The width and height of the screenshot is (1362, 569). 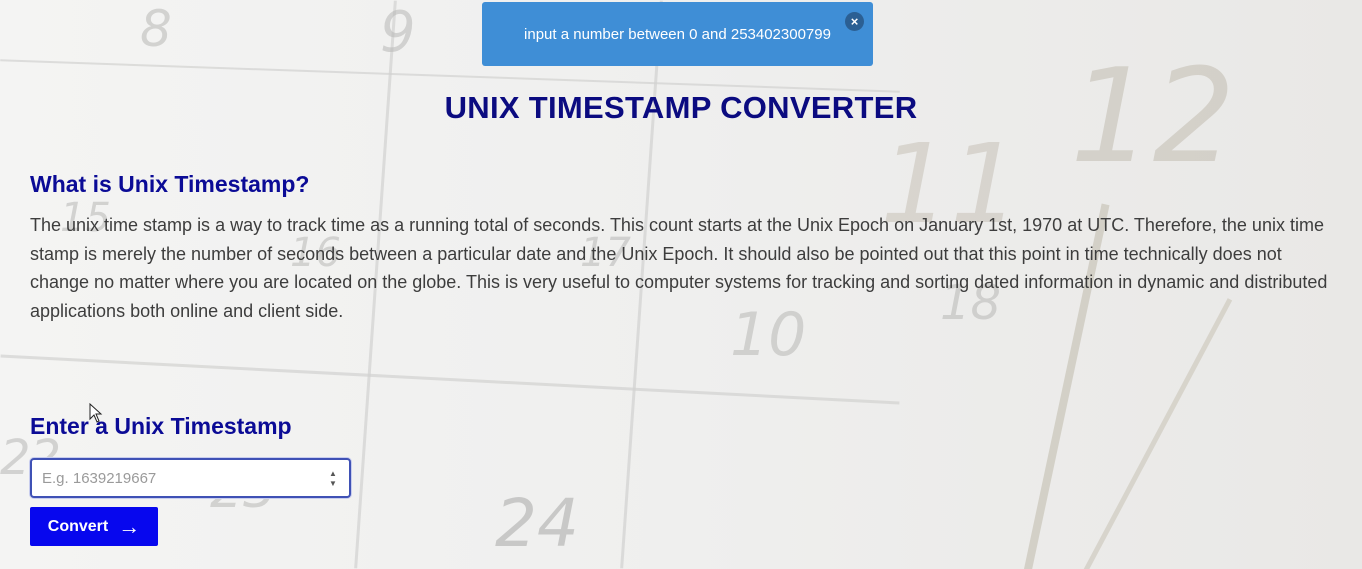 I want to click on convert-button: Convert →, so click(x=94, y=526).